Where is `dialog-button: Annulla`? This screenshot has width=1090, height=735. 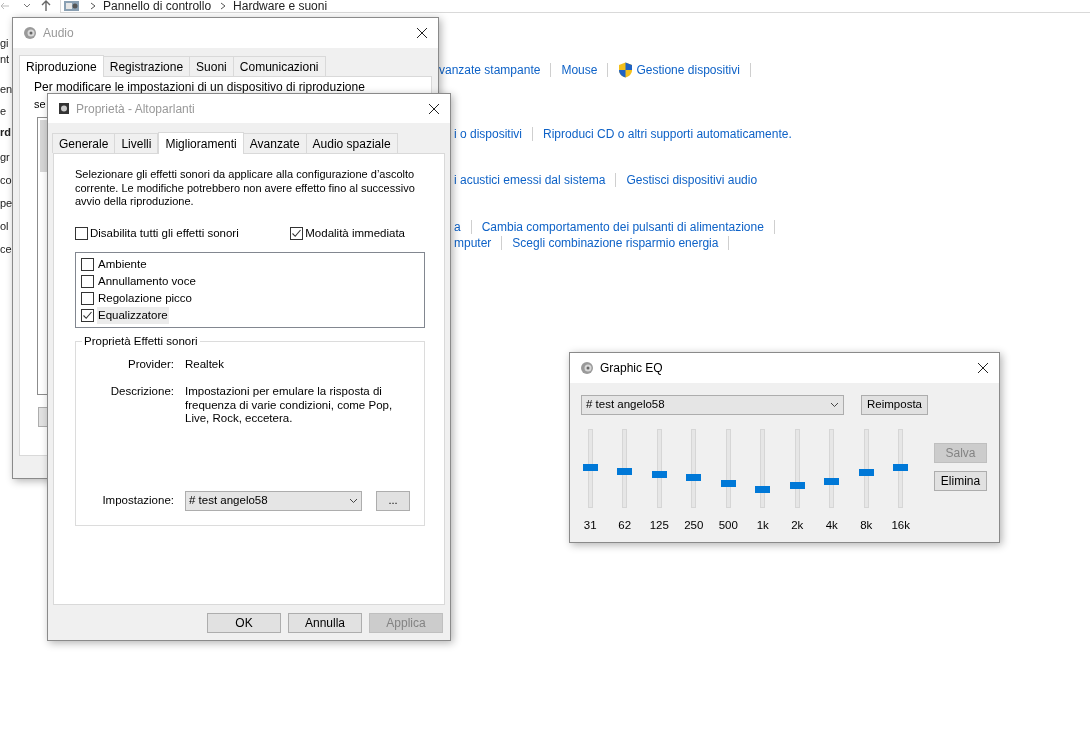
dialog-button: Annulla is located at coordinates (325, 623).